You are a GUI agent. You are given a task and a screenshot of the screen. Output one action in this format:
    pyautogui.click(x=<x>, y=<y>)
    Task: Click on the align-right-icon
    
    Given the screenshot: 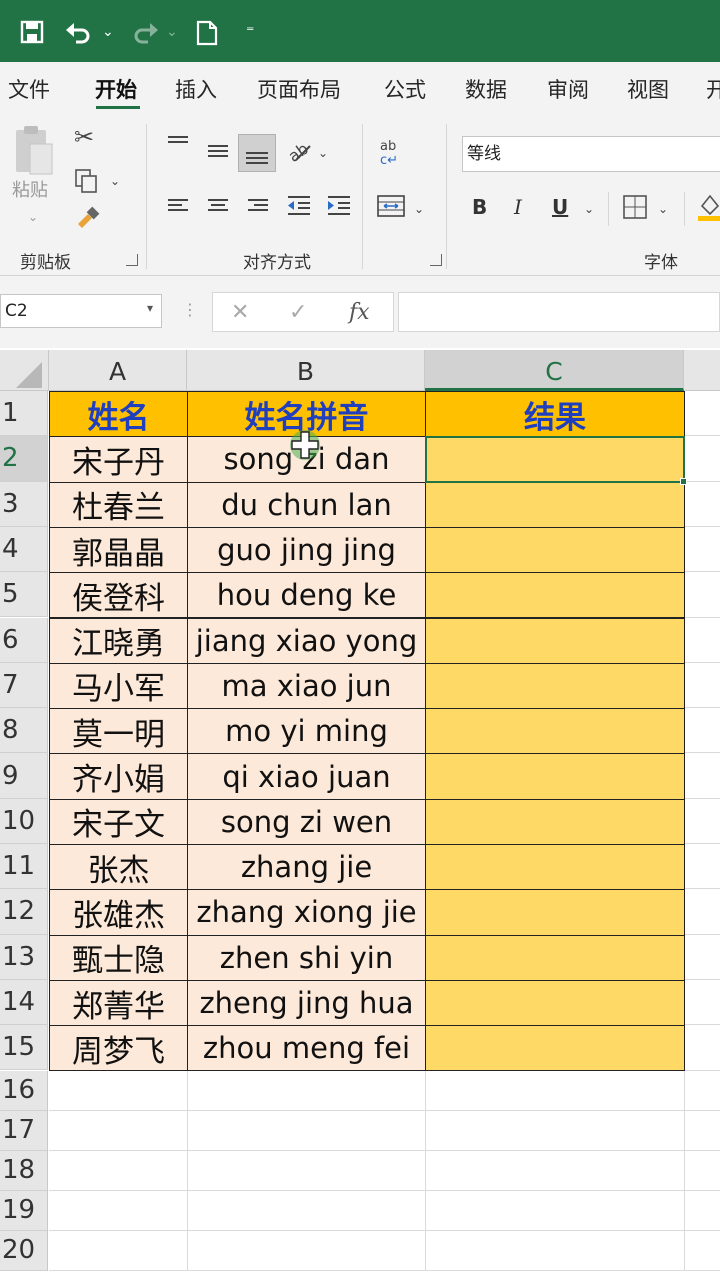 What is the action you would take?
    pyautogui.click(x=258, y=209)
    